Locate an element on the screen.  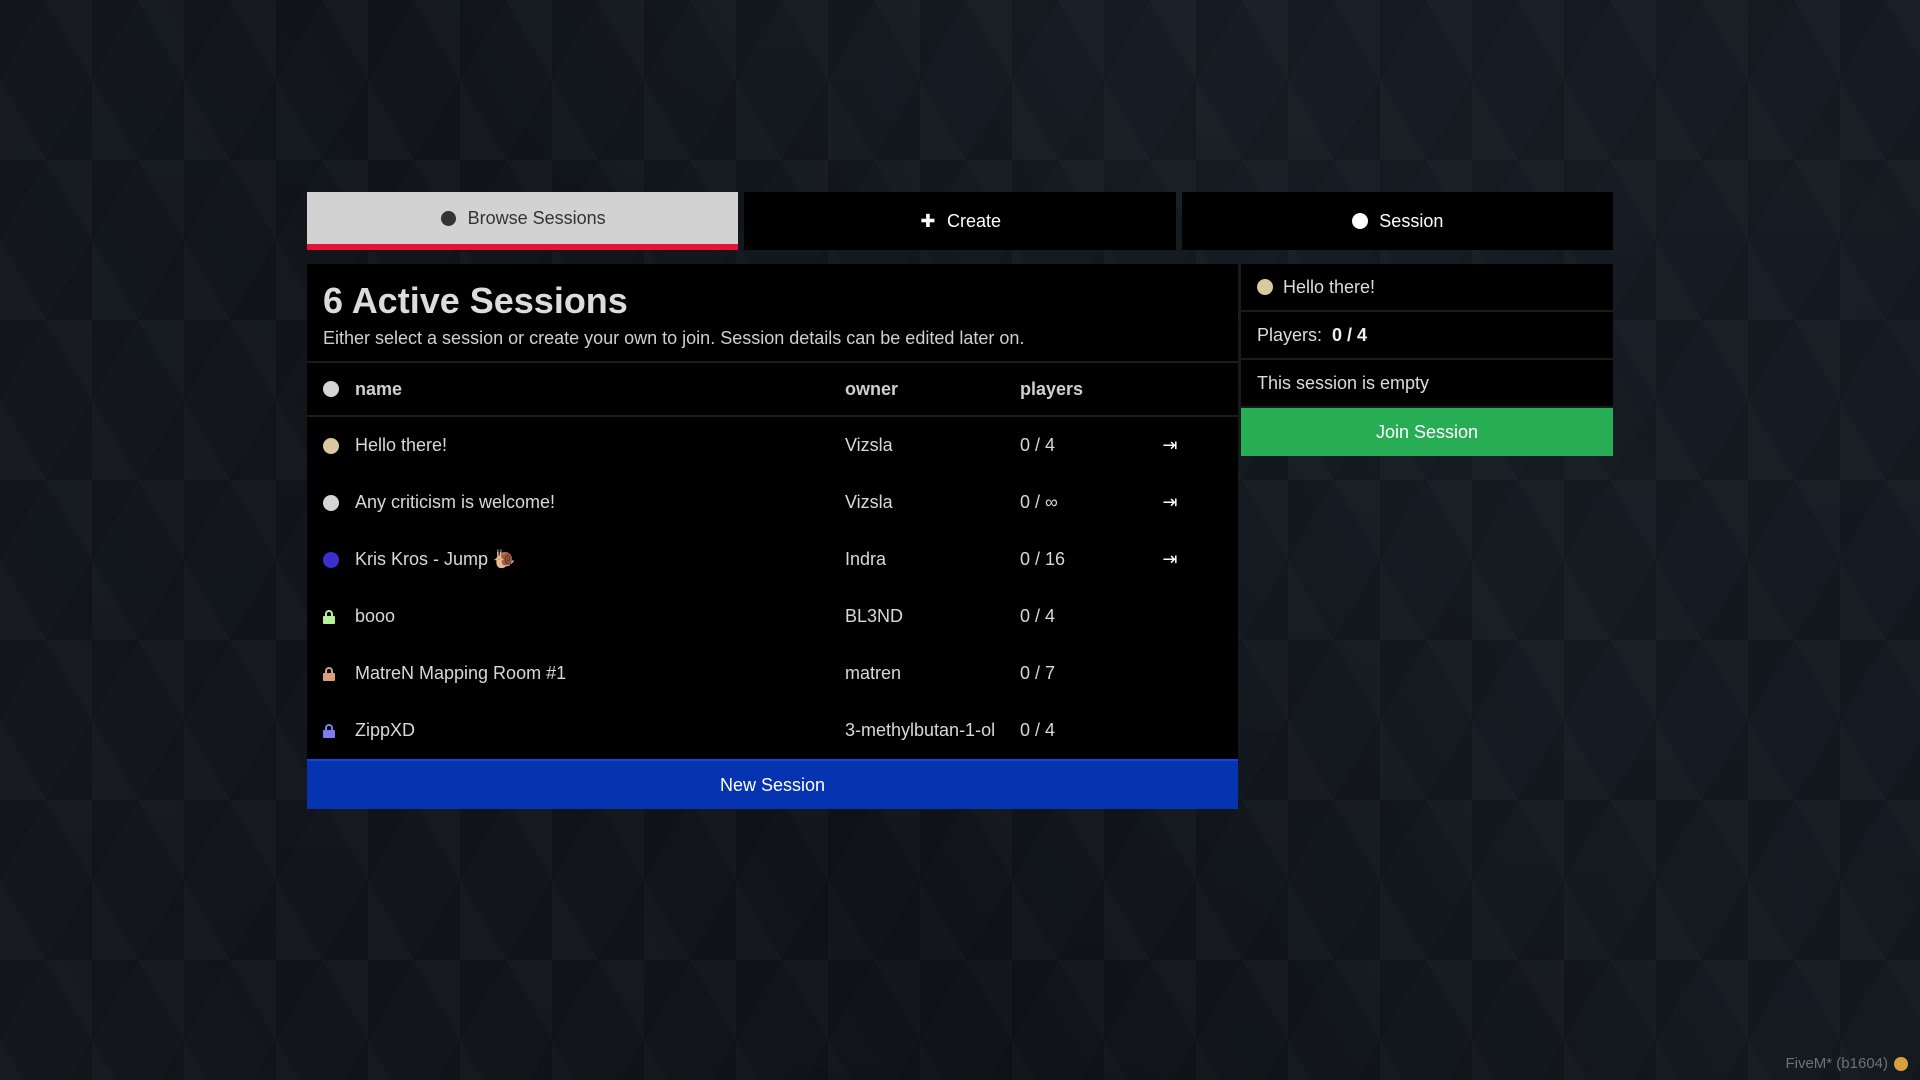
table-header: name owner players is located at coordinates (772, 390).